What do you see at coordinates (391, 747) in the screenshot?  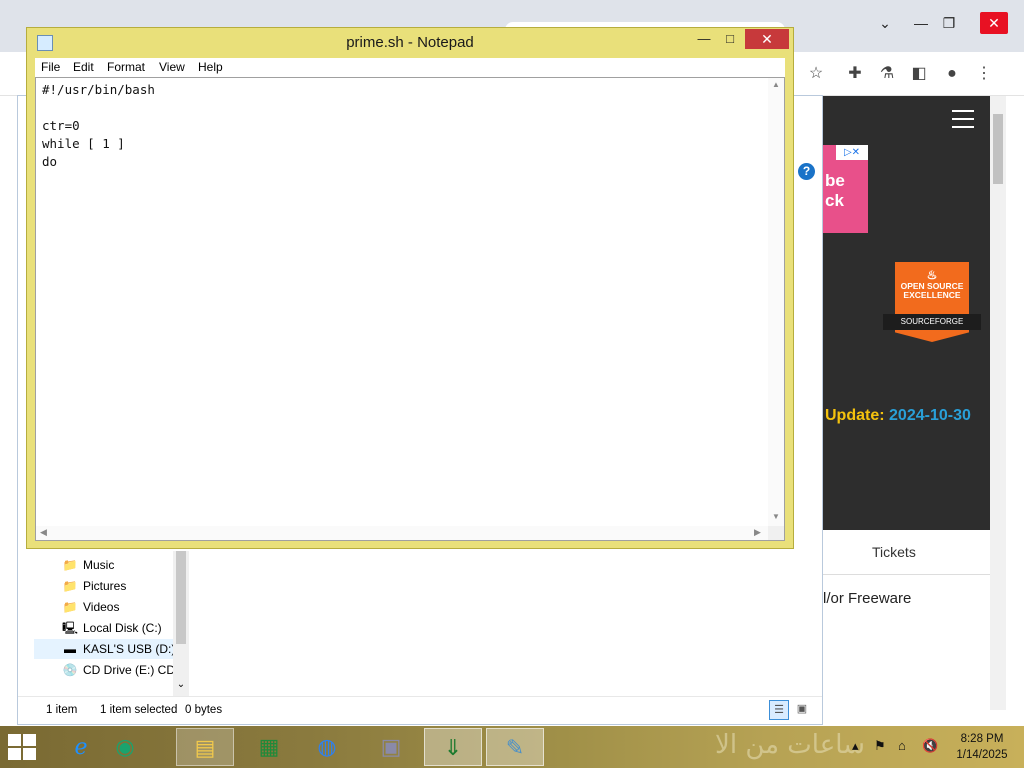 I see `app-installer-icon: ▣` at bounding box center [391, 747].